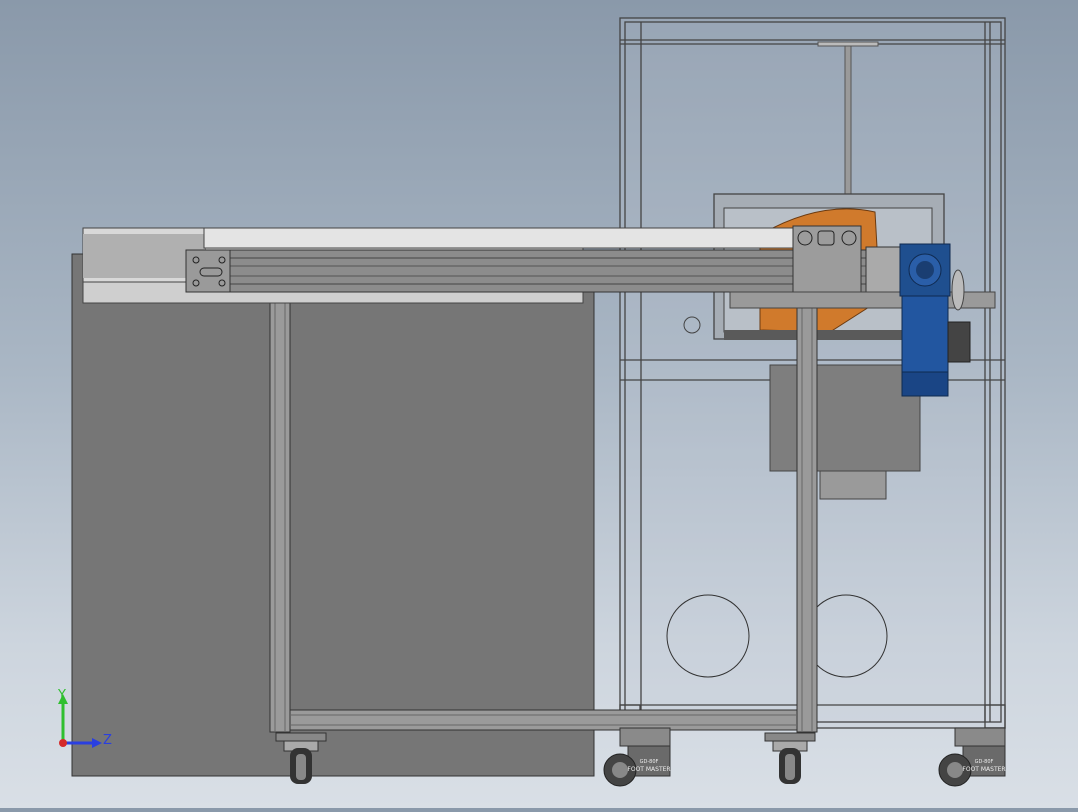  Describe the element at coordinates (107, 740) in the screenshot. I see `z-axis-label: Z` at that location.